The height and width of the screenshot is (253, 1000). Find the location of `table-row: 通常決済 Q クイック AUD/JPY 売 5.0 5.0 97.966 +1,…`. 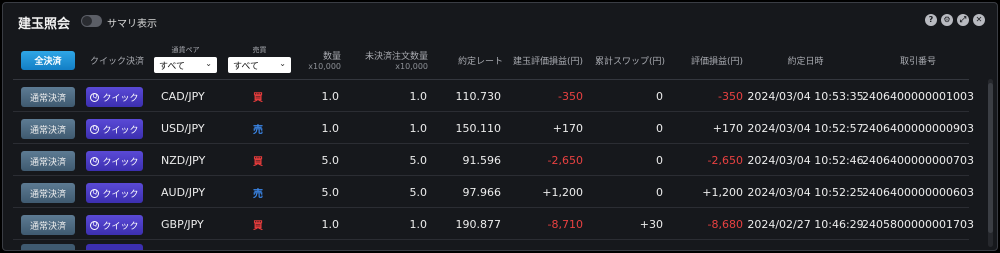

table-row: 通常決済 Q クイック AUD/JPY 売 5.0 5.0 97.966 +1,… is located at coordinates (493, 192).